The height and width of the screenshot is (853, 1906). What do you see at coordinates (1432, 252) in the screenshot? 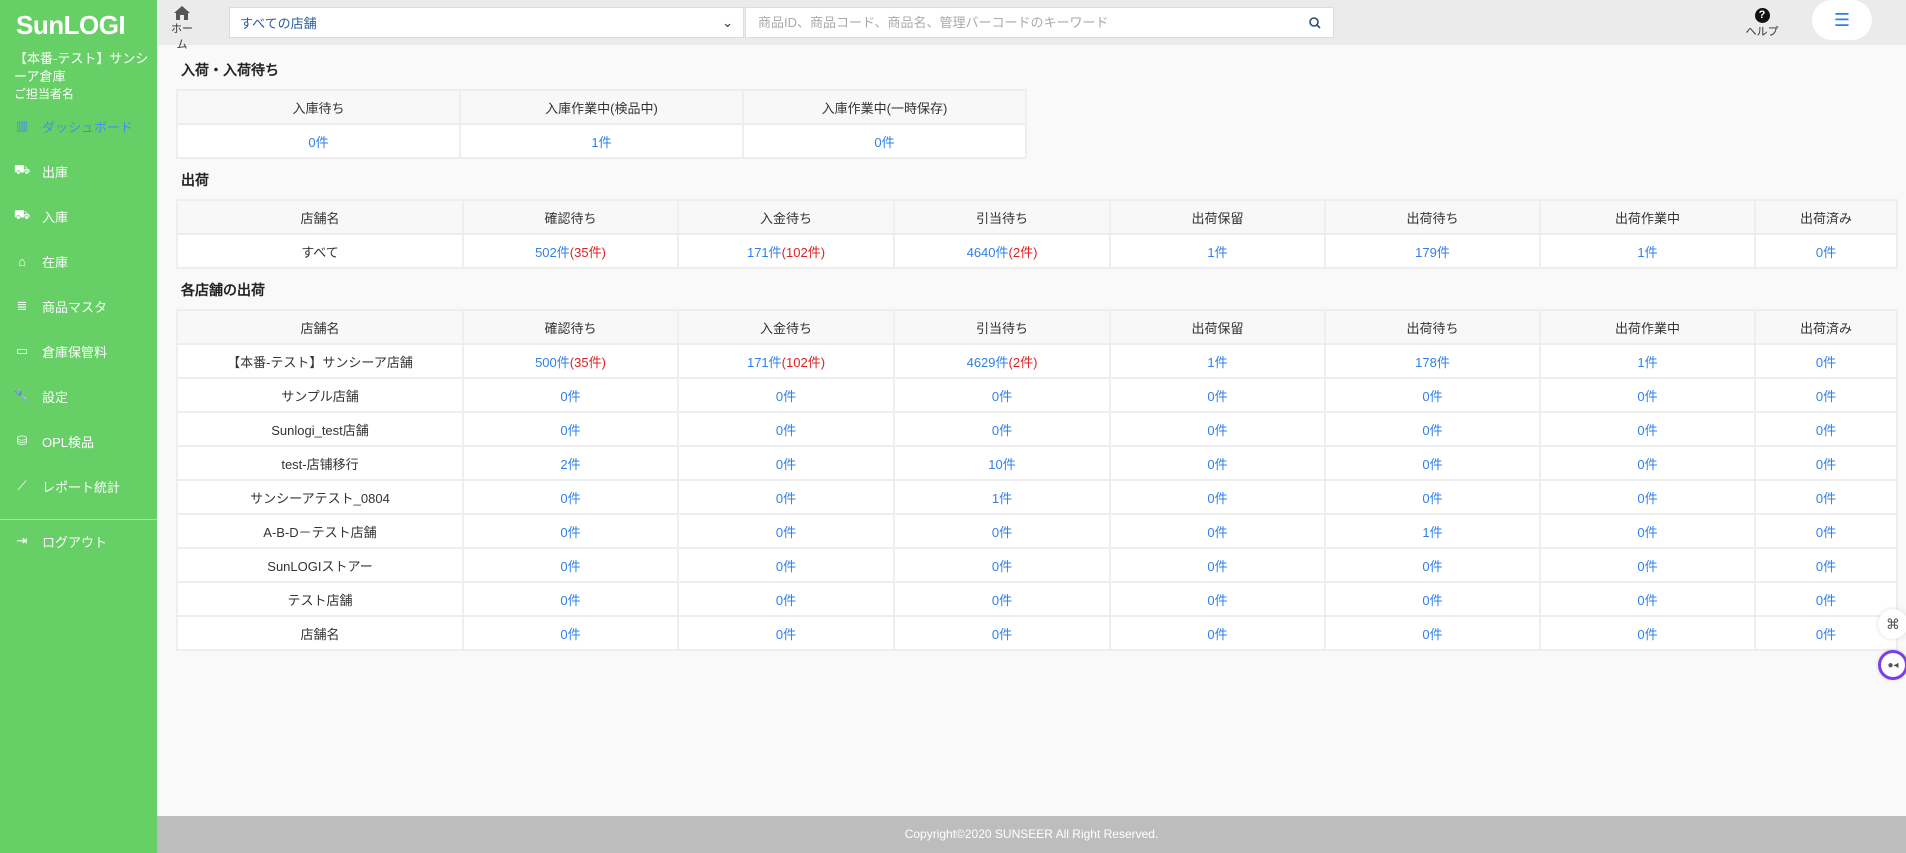
I see `count-link: 179件` at bounding box center [1432, 252].